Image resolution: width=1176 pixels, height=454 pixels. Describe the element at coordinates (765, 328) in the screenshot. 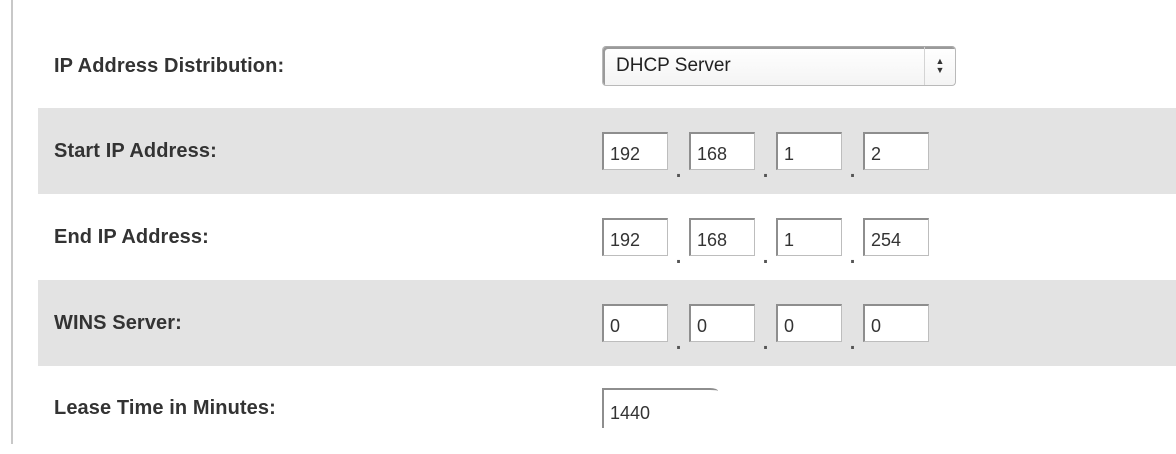

I see `wins-server-control: . . .` at that location.